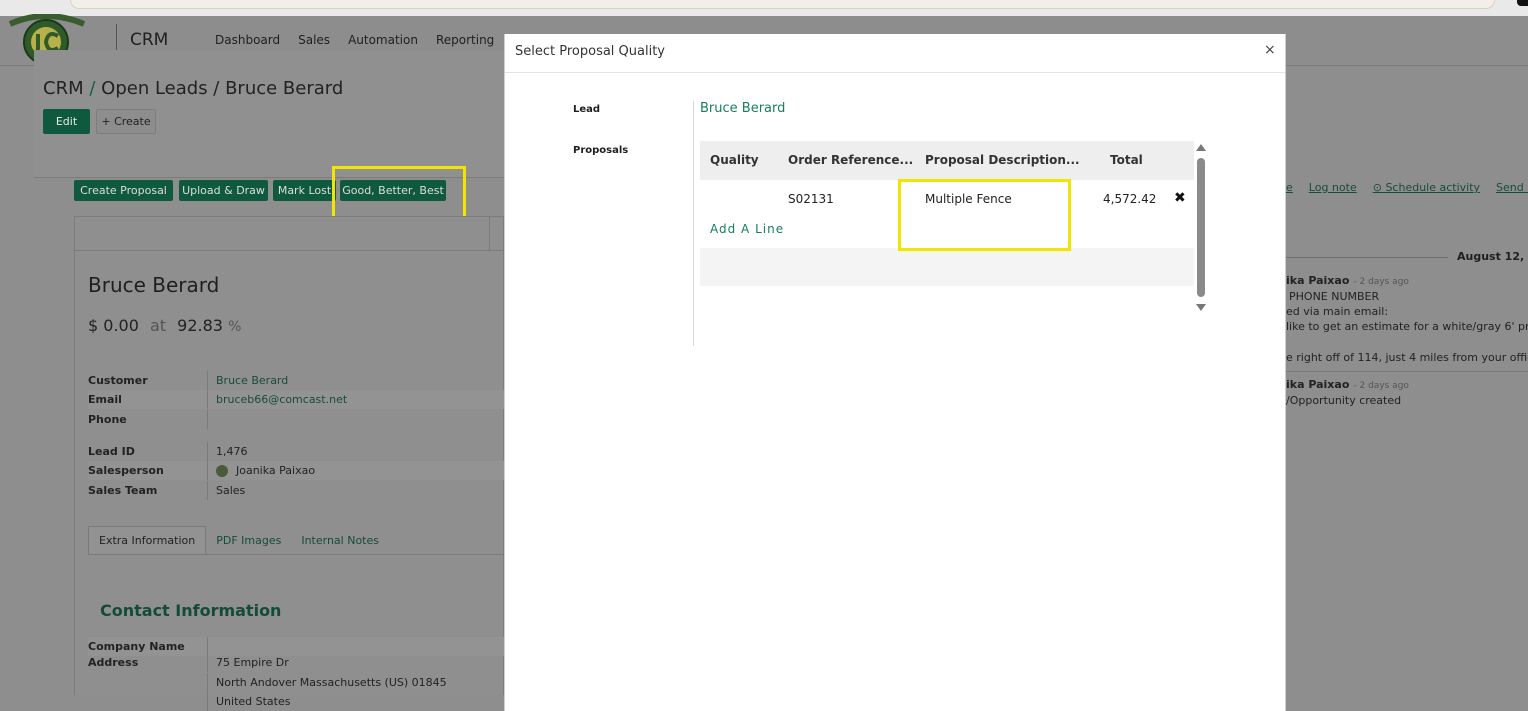 The height and width of the screenshot is (711, 1528). Describe the element at coordinates (223, 190) in the screenshot. I see `upload-draw-button: Upload & Draw` at that location.